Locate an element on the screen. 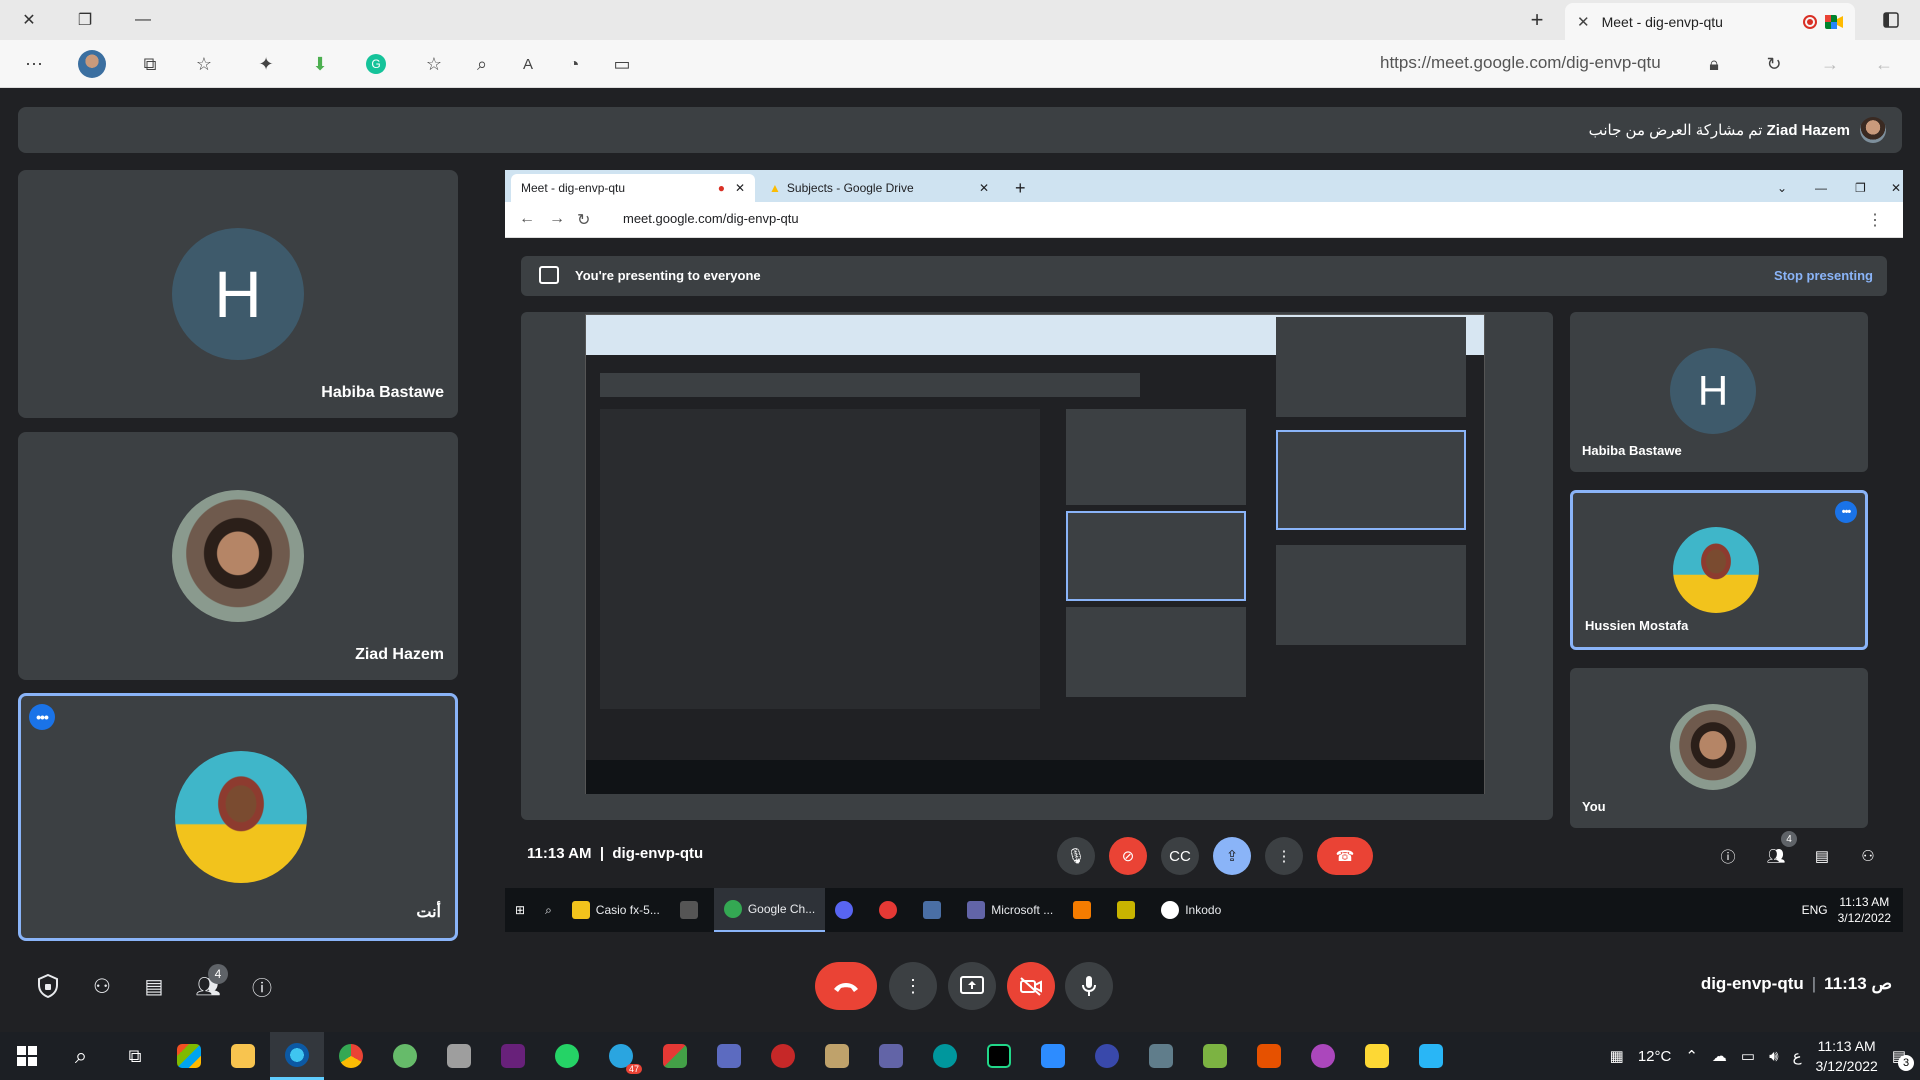 The width and height of the screenshot is (1920, 1080). meeting-details-icon: ⓘ is located at coordinates (262, 986).